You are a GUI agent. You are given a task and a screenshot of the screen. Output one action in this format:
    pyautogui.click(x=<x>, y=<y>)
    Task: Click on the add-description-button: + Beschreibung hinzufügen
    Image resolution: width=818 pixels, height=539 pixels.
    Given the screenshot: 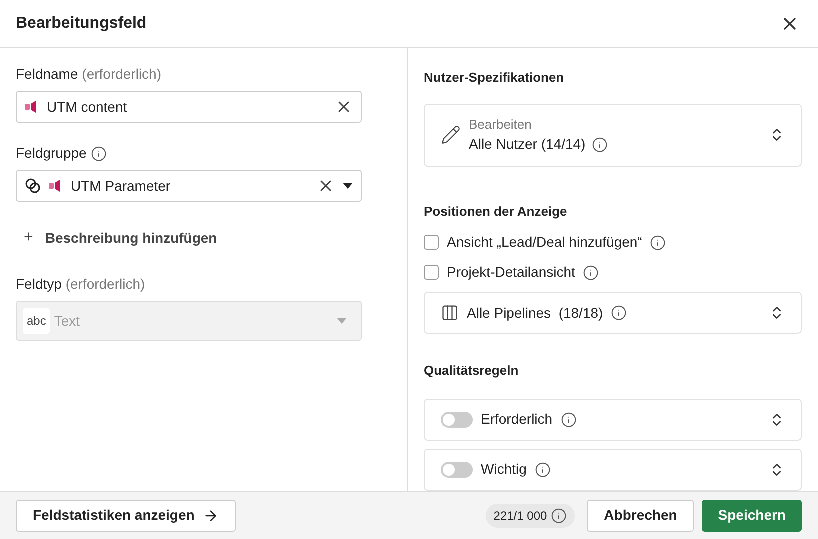 What is the action you would take?
    pyautogui.click(x=121, y=238)
    